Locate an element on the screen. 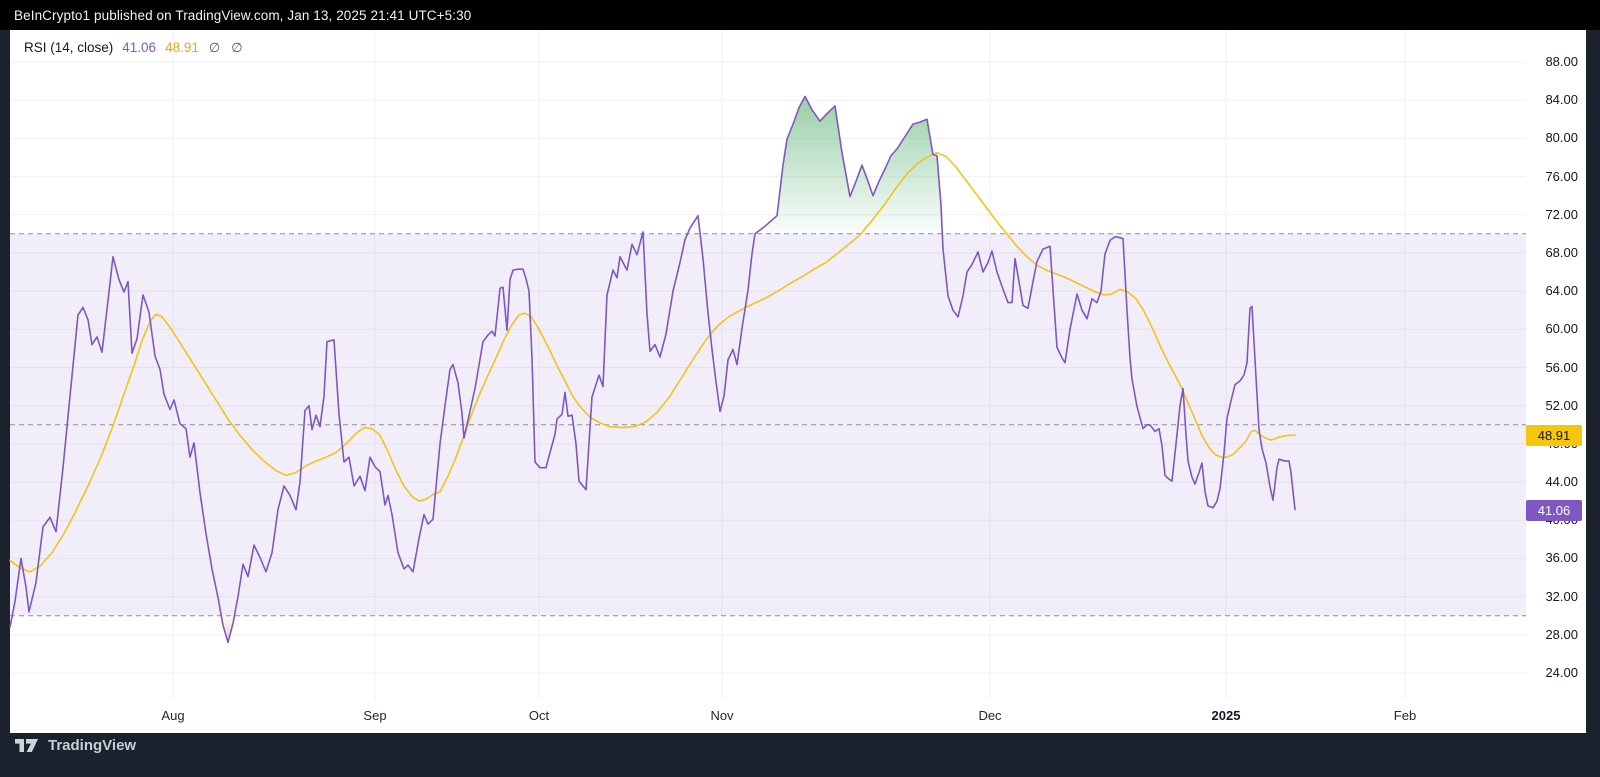  y-axis-label: 64.00 is located at coordinates (1561, 291).